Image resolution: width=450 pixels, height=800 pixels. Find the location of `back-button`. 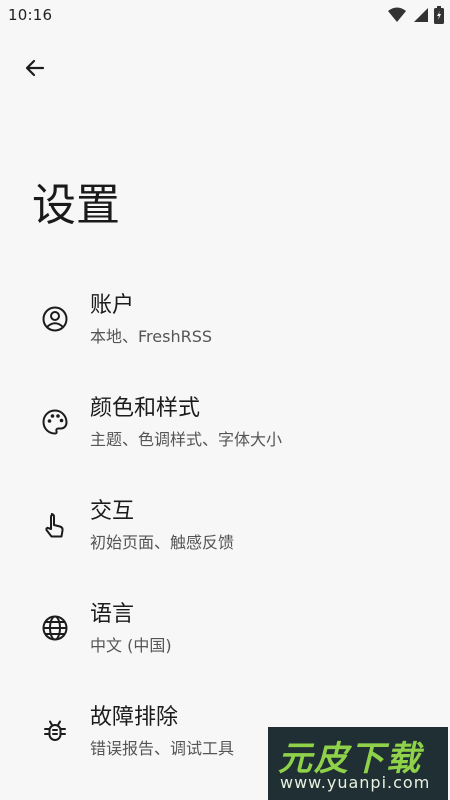

back-button is located at coordinates (35, 70).